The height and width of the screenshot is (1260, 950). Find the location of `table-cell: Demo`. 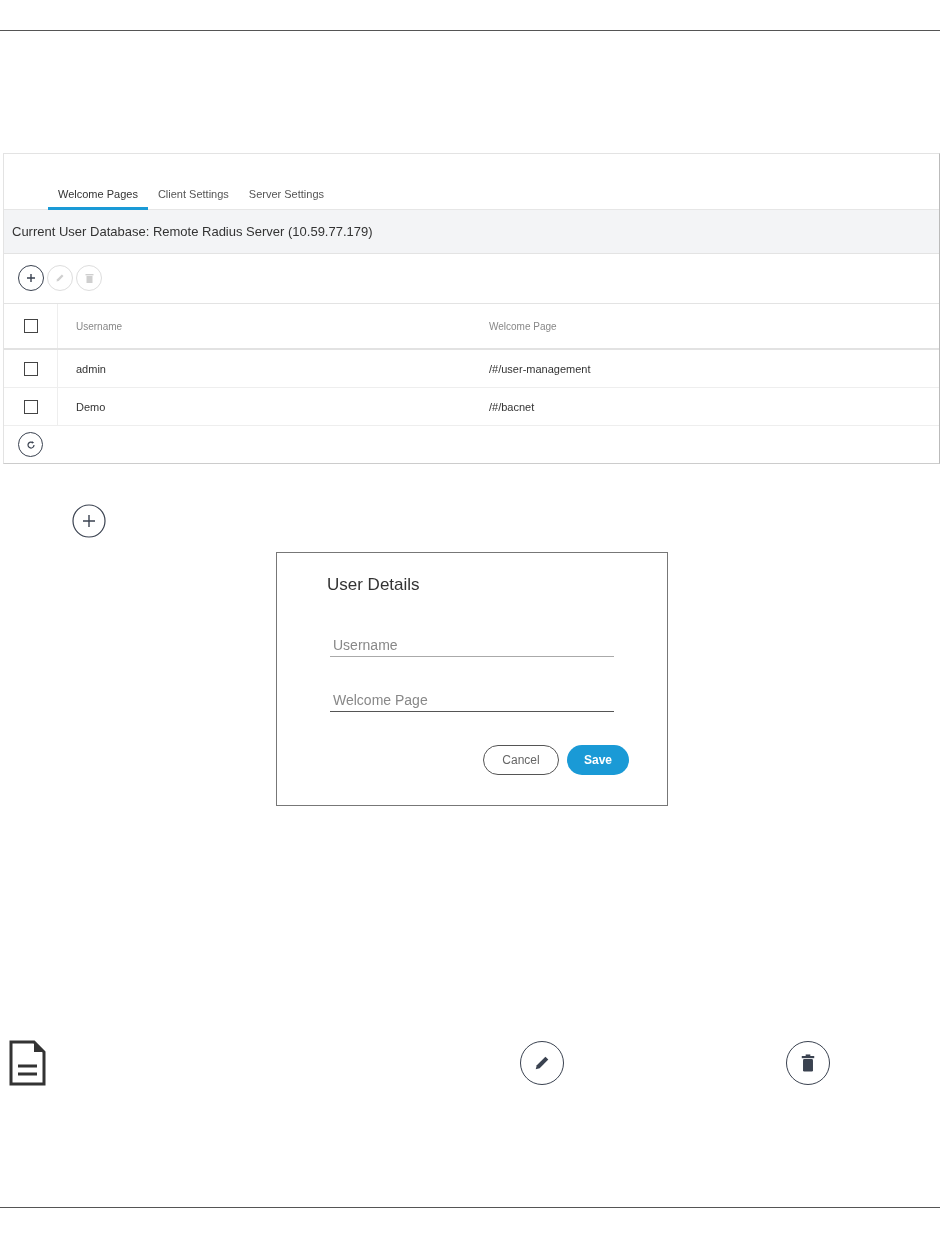

table-cell: Demo is located at coordinates (91, 406).